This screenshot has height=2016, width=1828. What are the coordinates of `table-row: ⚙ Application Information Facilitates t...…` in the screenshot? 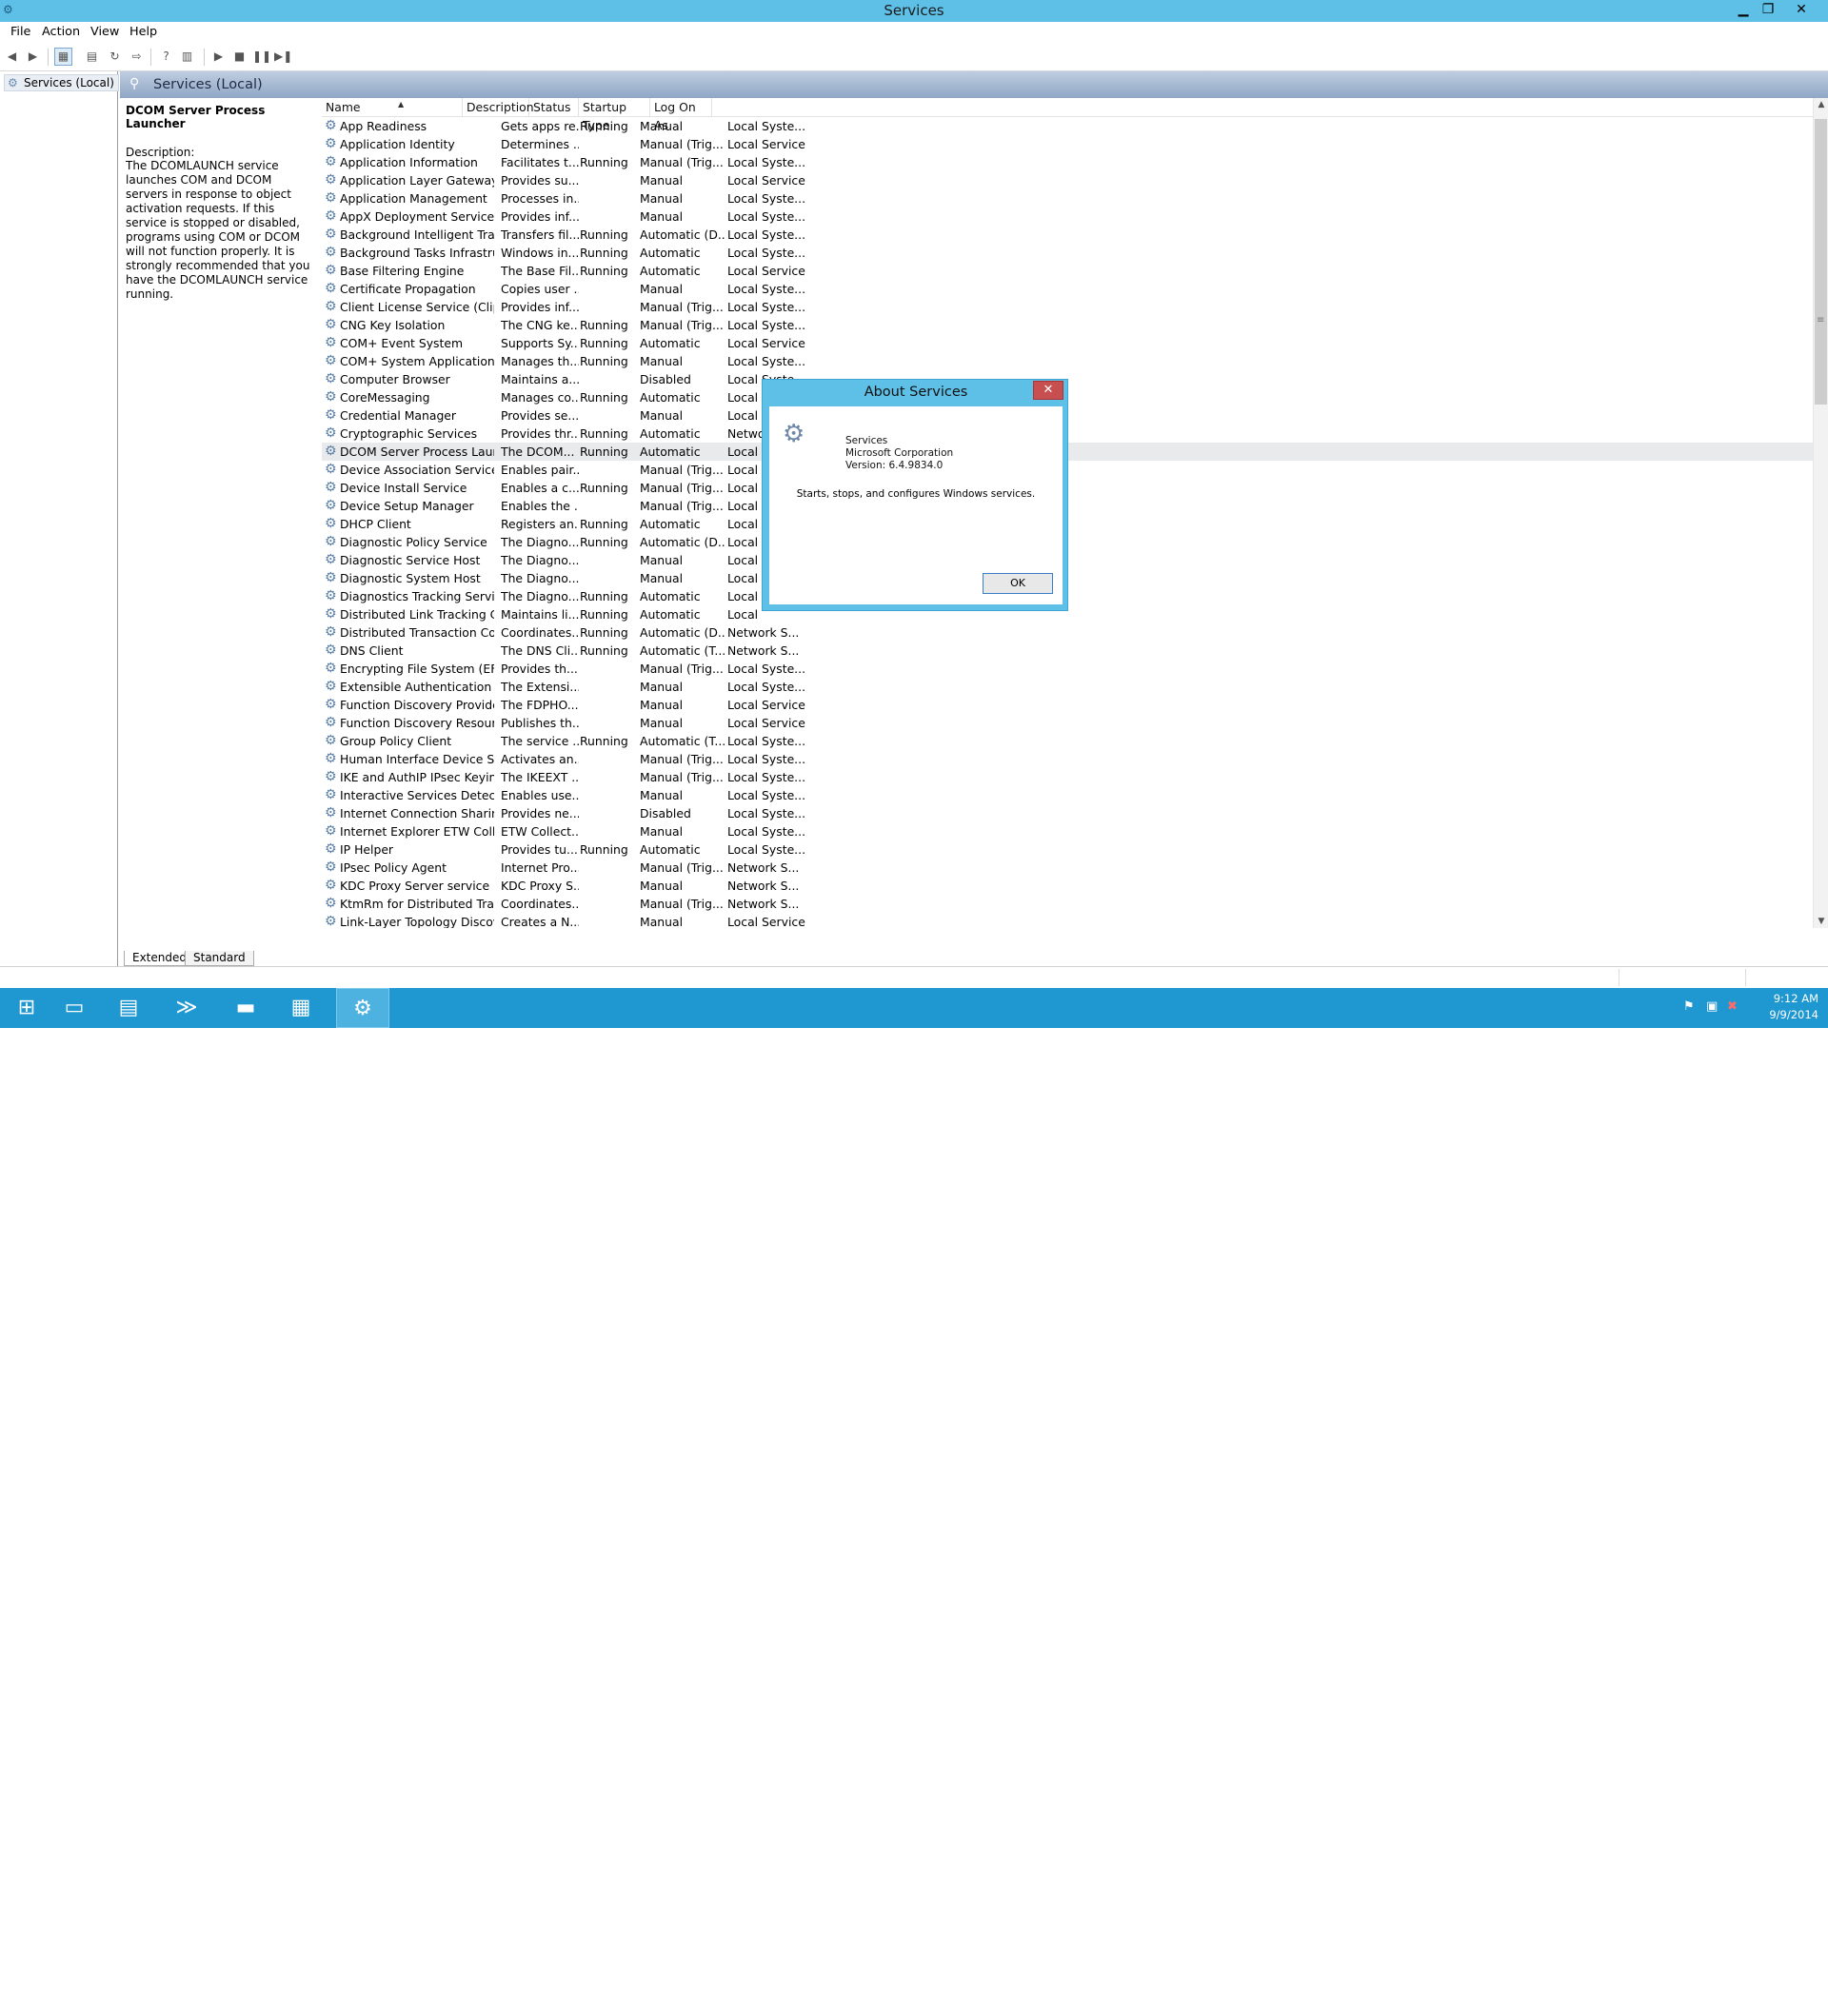 It's located at (1067, 162).